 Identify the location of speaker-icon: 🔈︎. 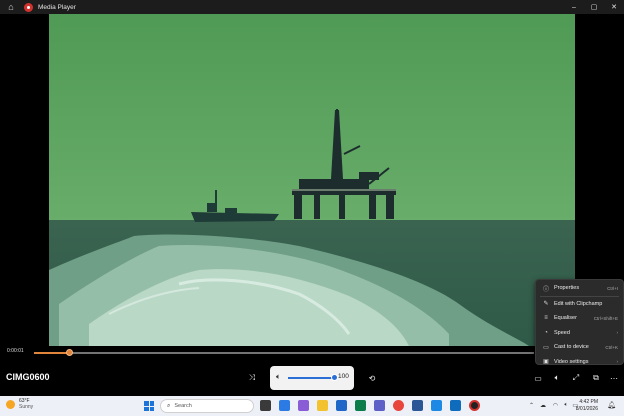
(278, 377).